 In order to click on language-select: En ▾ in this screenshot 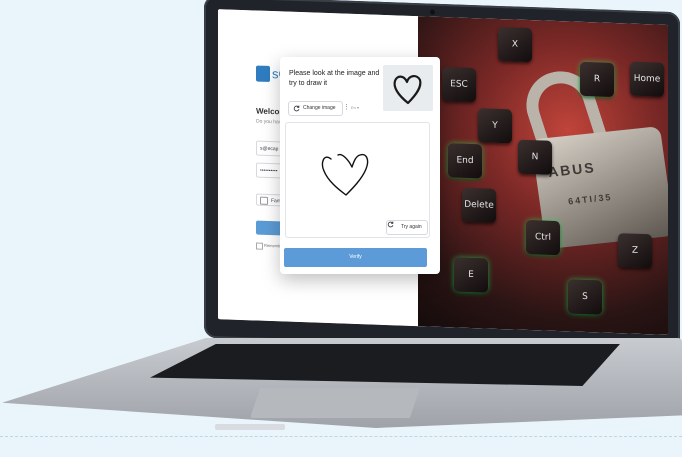, I will do `click(355, 107)`.